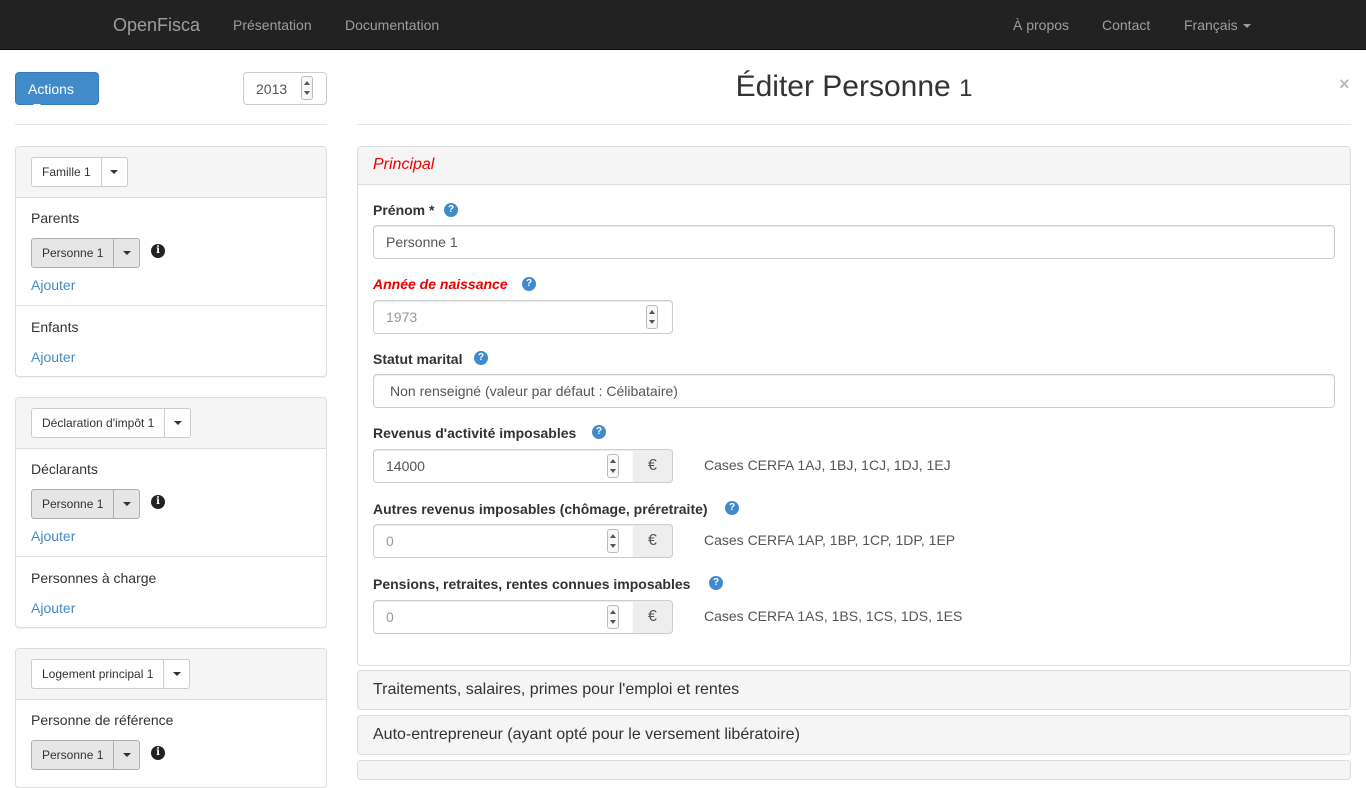 The height and width of the screenshot is (788, 1366). I want to click on autres-input: 0, so click(503, 541).